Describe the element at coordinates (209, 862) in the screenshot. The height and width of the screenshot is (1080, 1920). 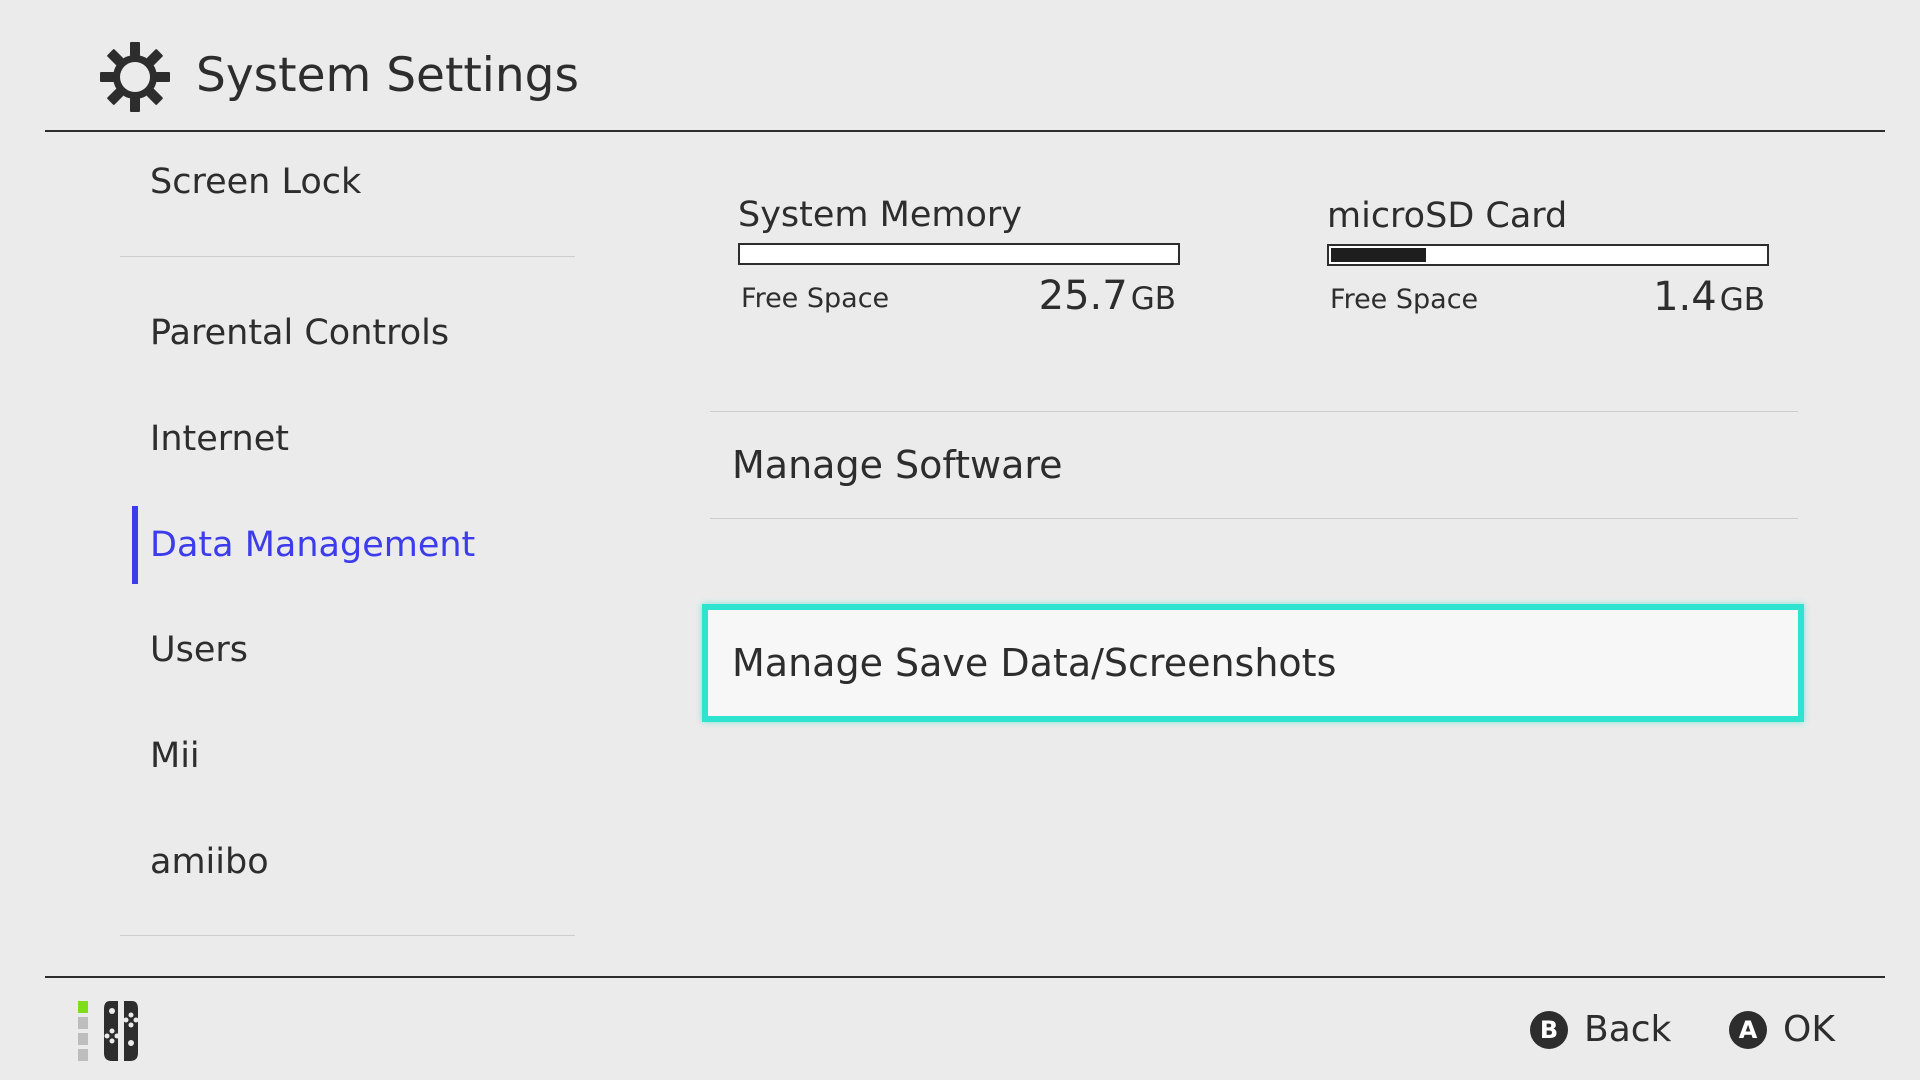
I see `sidebar-item-label: amiibo` at that location.